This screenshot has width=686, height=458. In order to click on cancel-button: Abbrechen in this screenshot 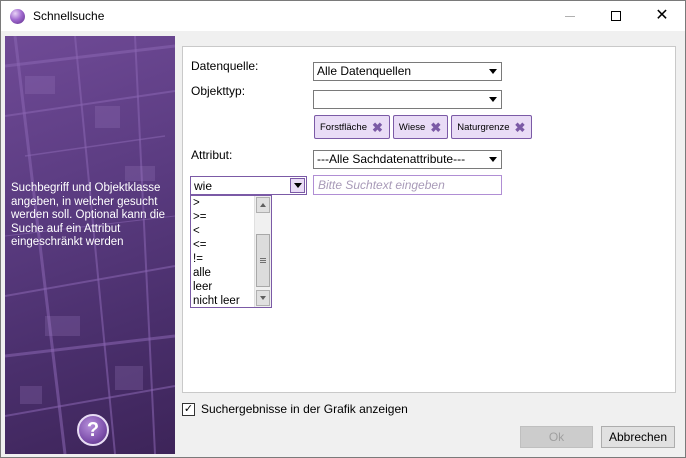, I will do `click(638, 437)`.